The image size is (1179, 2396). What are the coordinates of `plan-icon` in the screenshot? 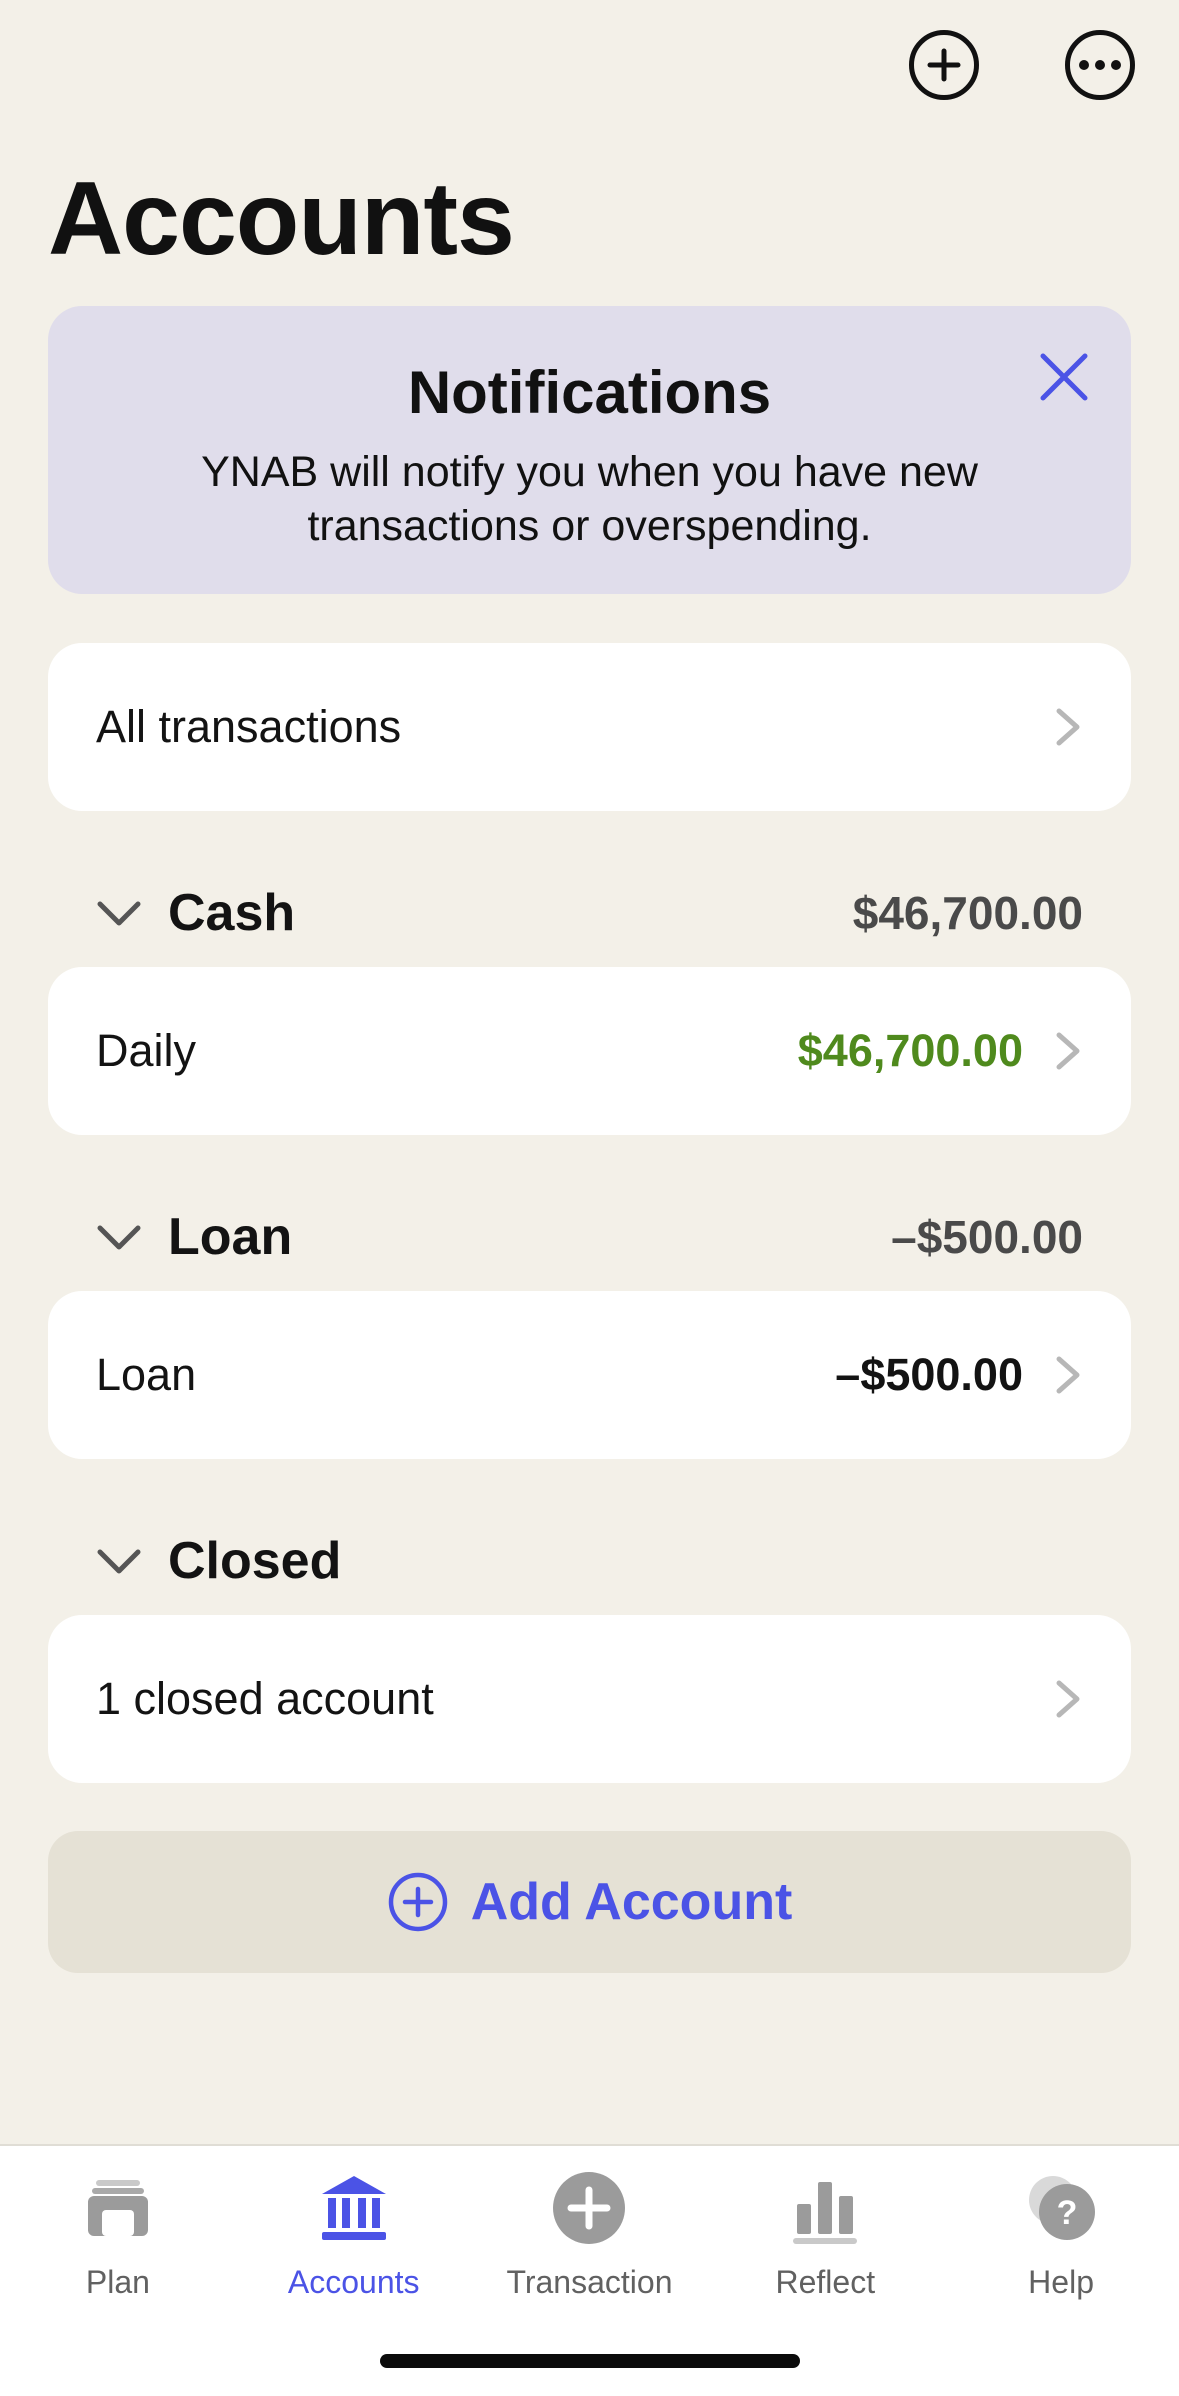 It's located at (117, 2208).